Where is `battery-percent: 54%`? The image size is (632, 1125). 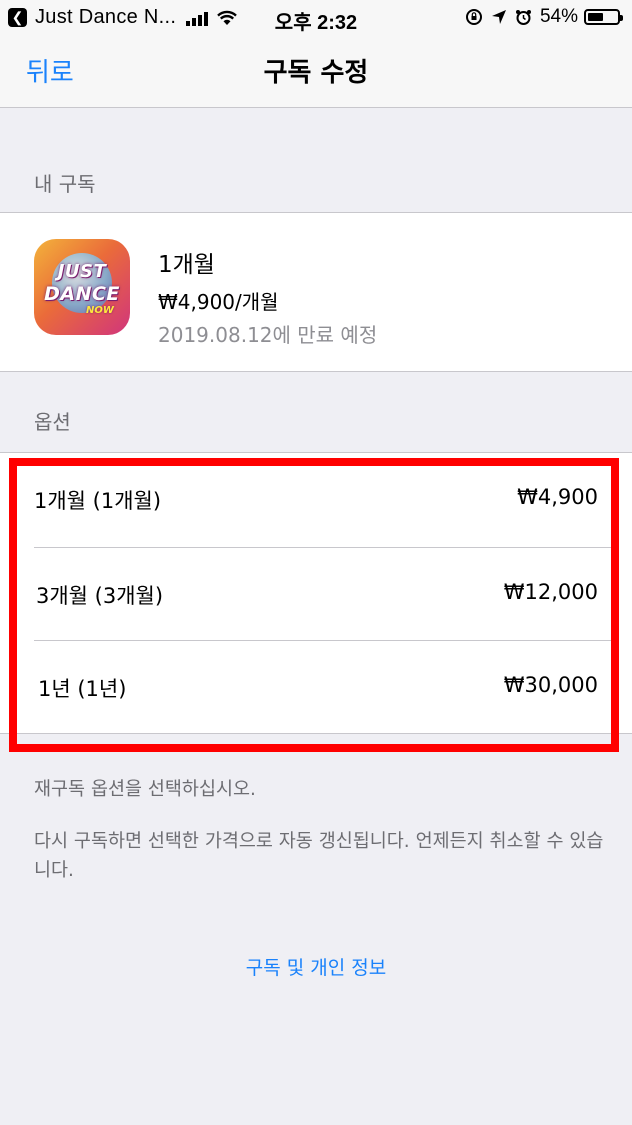 battery-percent: 54% is located at coordinates (558, 16).